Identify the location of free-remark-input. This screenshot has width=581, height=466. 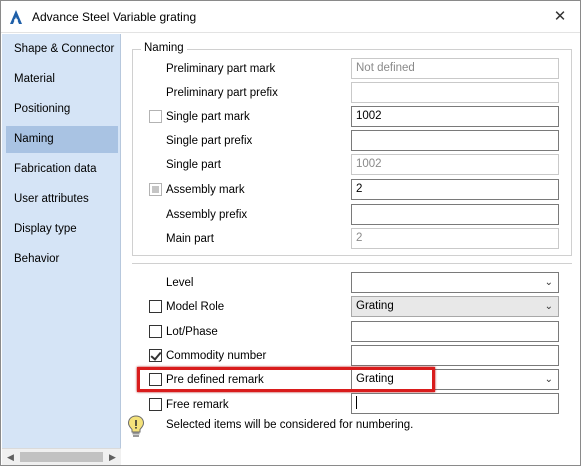
(455, 403).